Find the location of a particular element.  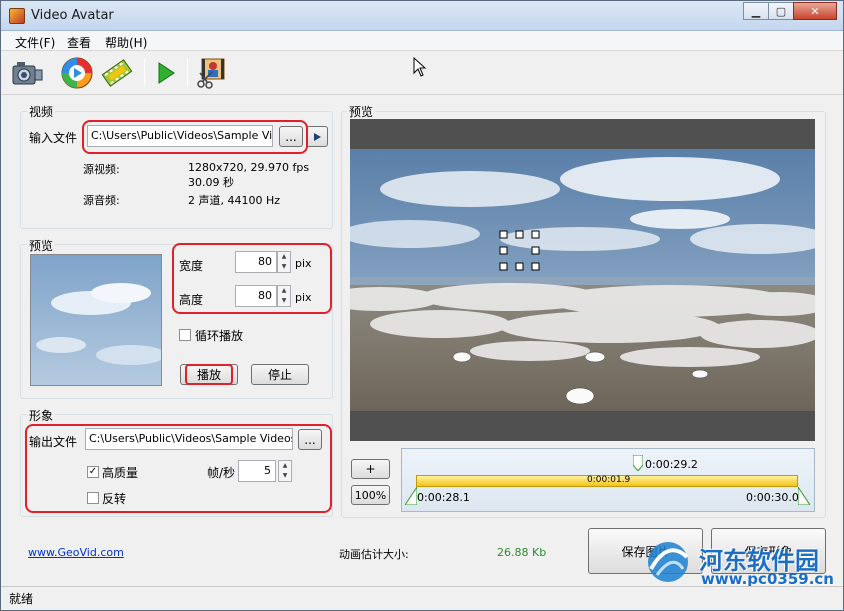

size-estimate-label: 动画估计大小: is located at coordinates (374, 554).